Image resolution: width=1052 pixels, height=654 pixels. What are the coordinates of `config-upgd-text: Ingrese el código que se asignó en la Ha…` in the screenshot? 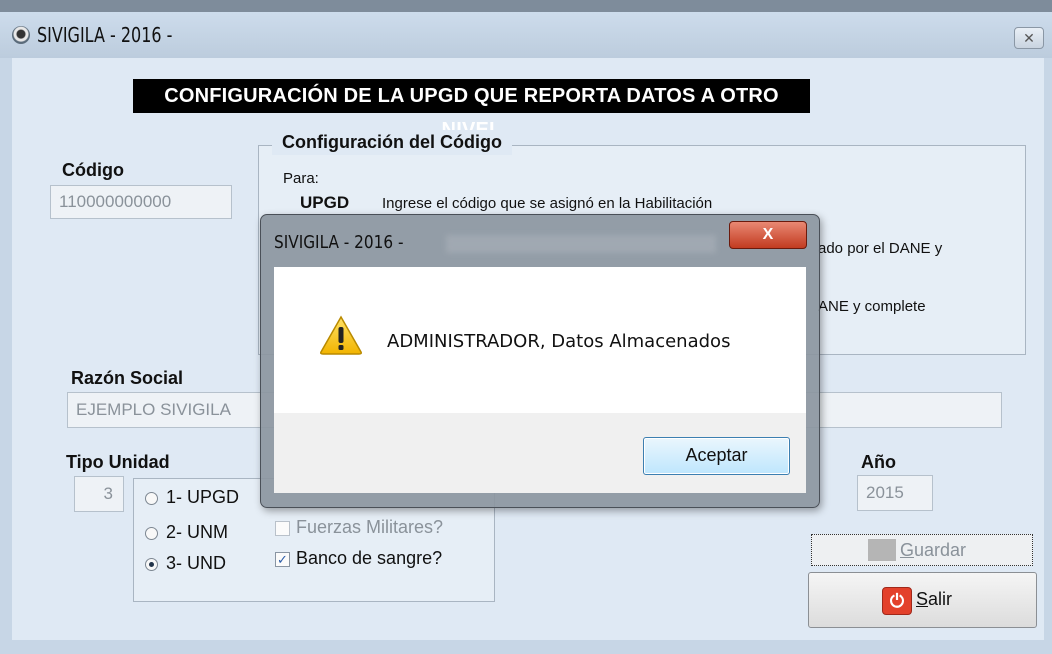 It's located at (547, 203).